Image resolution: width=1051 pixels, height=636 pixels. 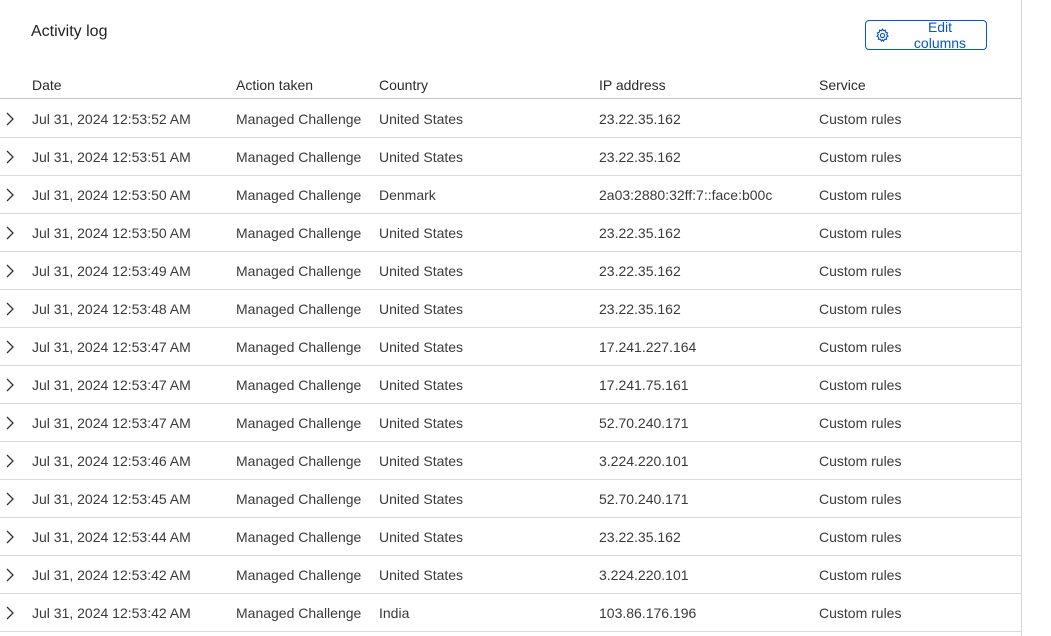 I want to click on column-header-service: Service, so click(x=842, y=85).